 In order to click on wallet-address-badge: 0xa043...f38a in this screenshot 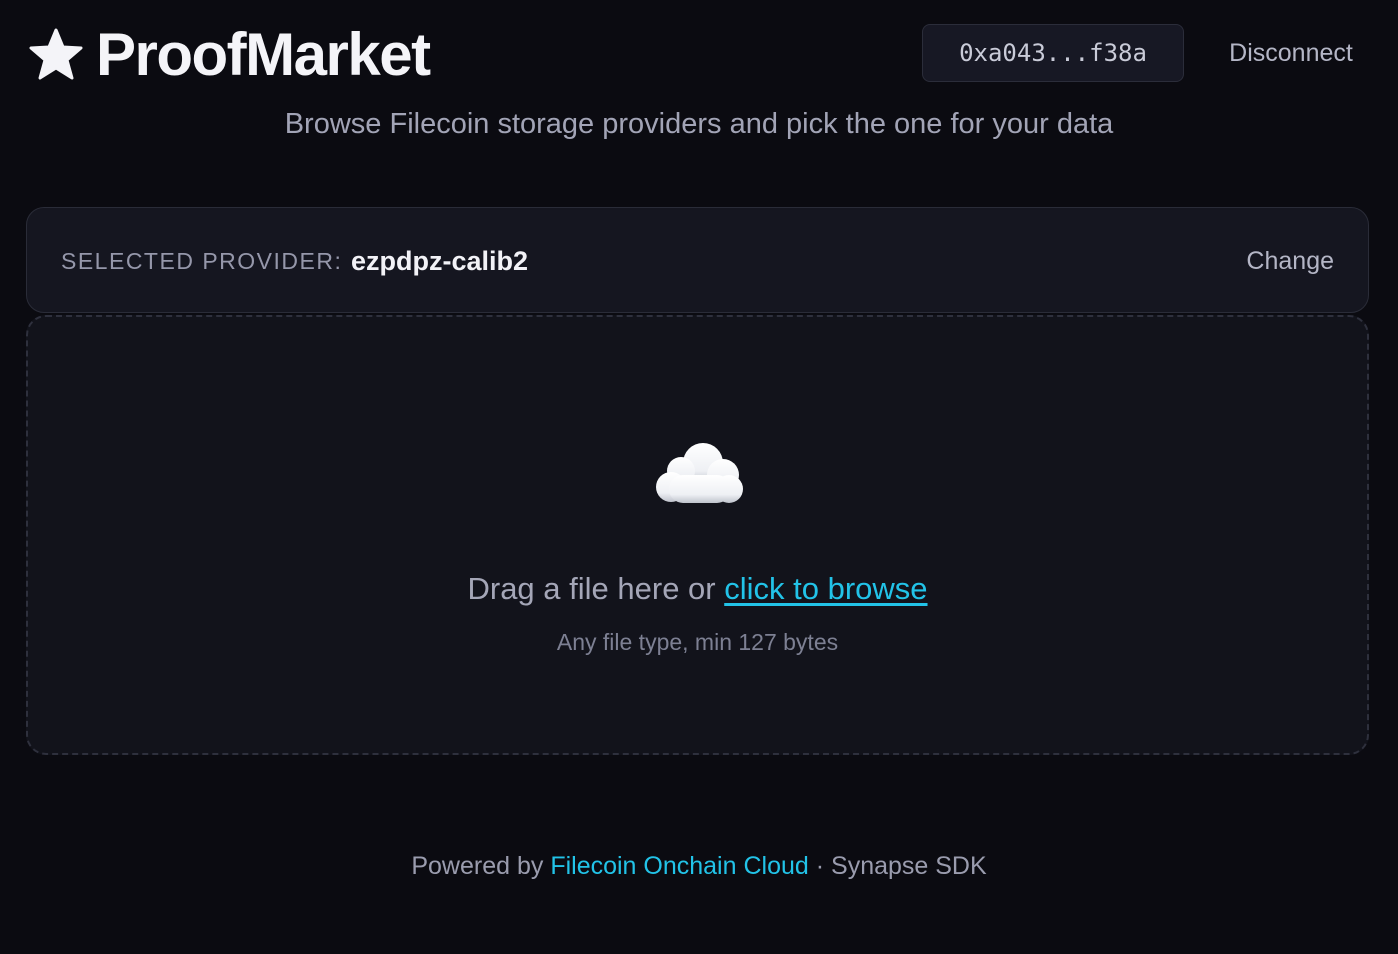, I will do `click(1053, 53)`.